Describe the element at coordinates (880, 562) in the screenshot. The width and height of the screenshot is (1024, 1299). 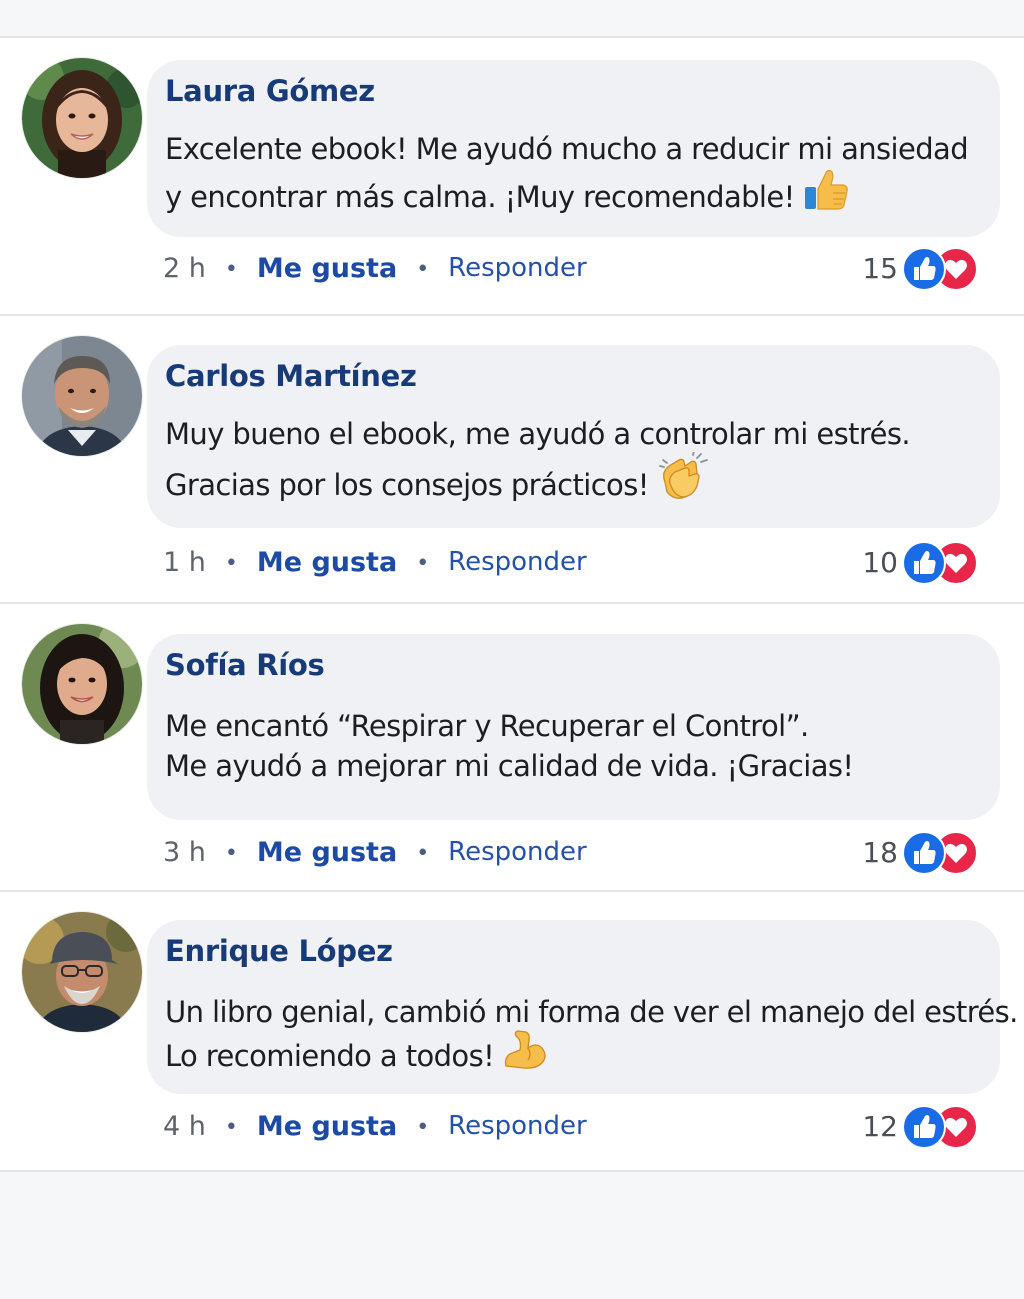
I see `reaction-count: 10` at that location.